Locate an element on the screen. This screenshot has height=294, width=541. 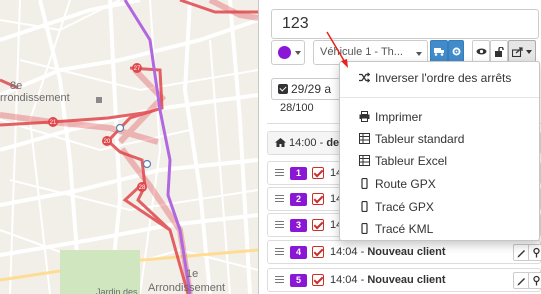
map-label: Jardin des is located at coordinates (117, 290).